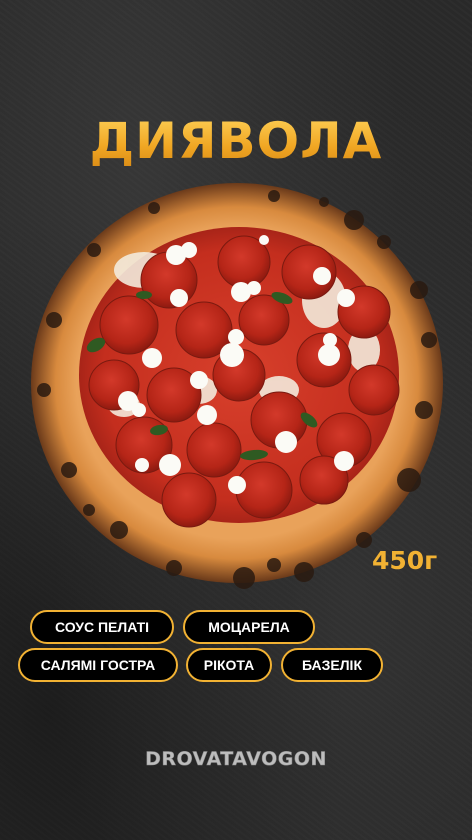 This screenshot has width=472, height=840. Describe the element at coordinates (332, 665) in the screenshot. I see `ingredient-chip-basil: БАЗЕЛІК` at that location.